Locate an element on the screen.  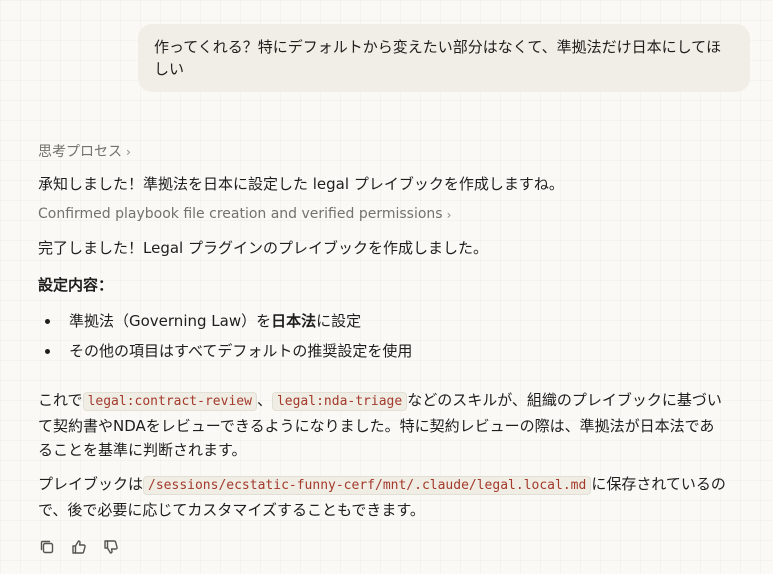
thumbs-up-icon is located at coordinates (78, 546).